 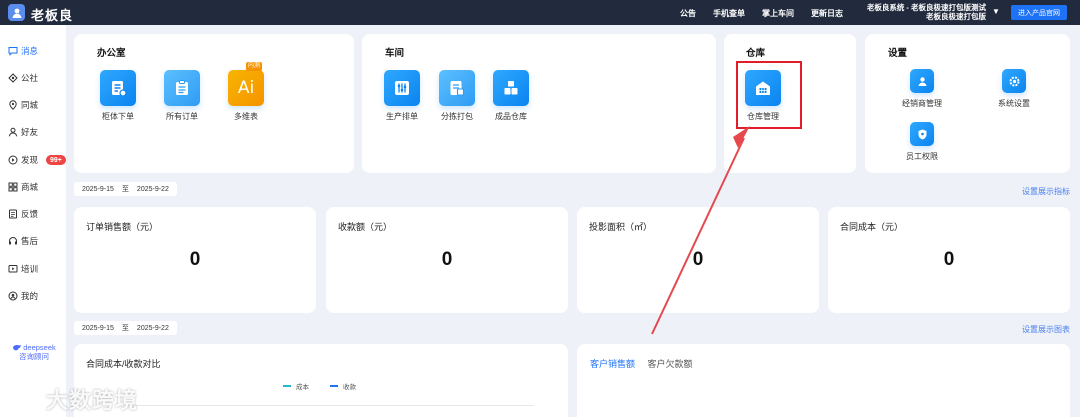 I want to click on app-ai-table: Ai 内测 多维表, so click(x=246, y=92).